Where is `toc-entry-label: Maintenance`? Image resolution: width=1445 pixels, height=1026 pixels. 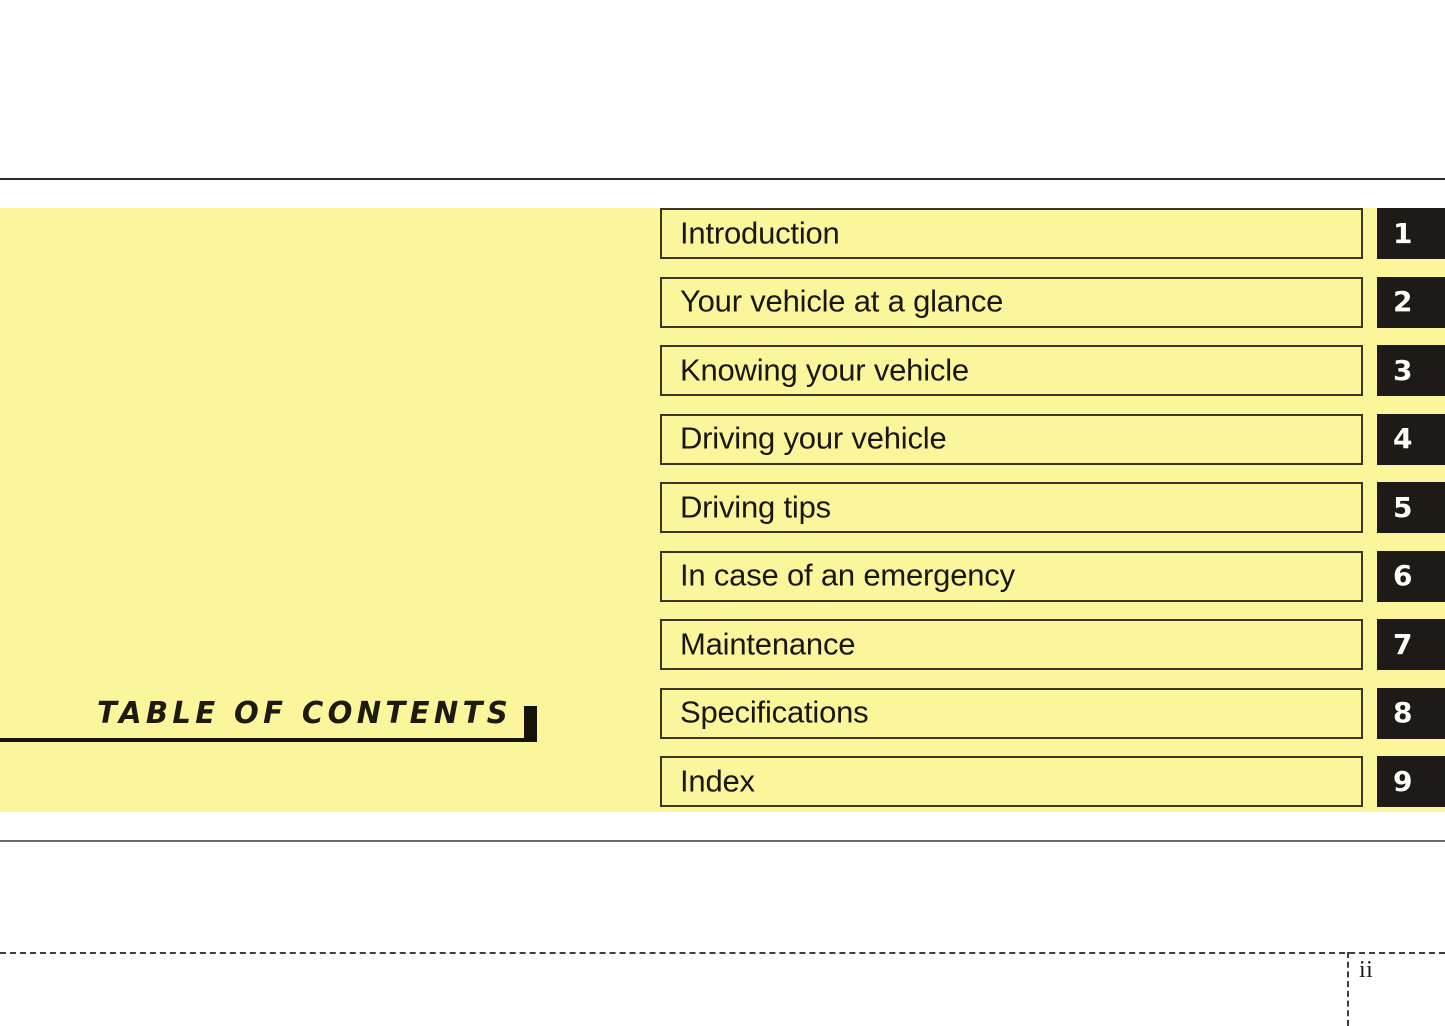
toc-entry-label: Maintenance is located at coordinates (768, 643).